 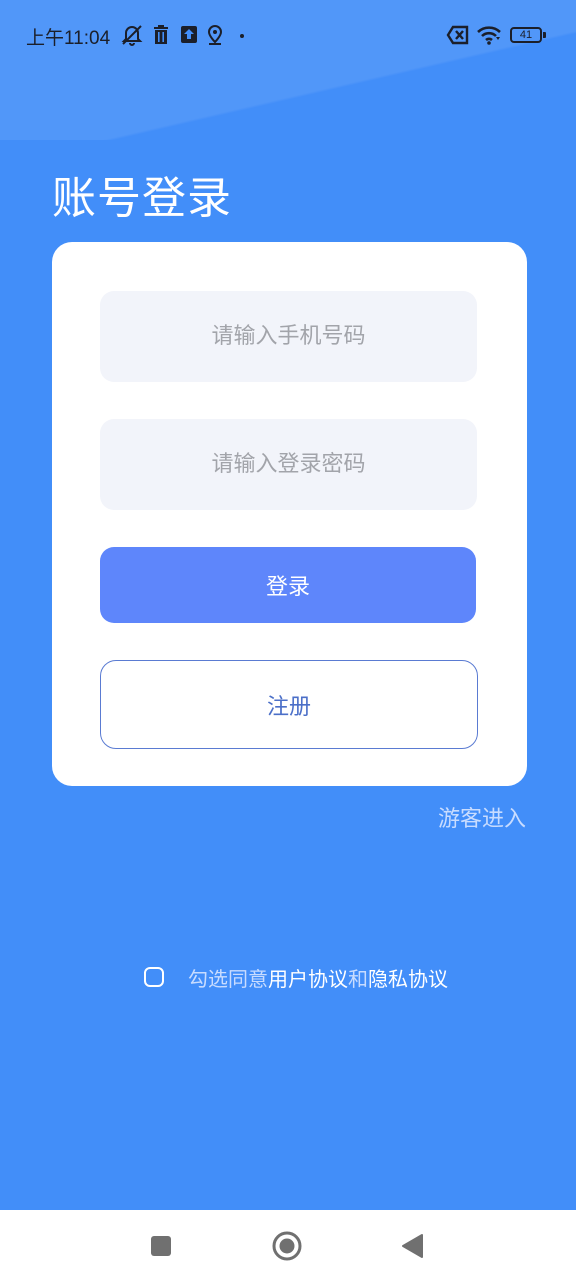 I want to click on back-button, so click(x=412, y=1246).